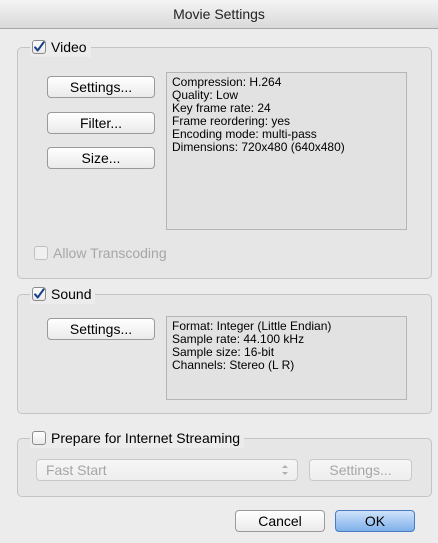  What do you see at coordinates (375, 521) in the screenshot?
I see `ok-button: OK` at bounding box center [375, 521].